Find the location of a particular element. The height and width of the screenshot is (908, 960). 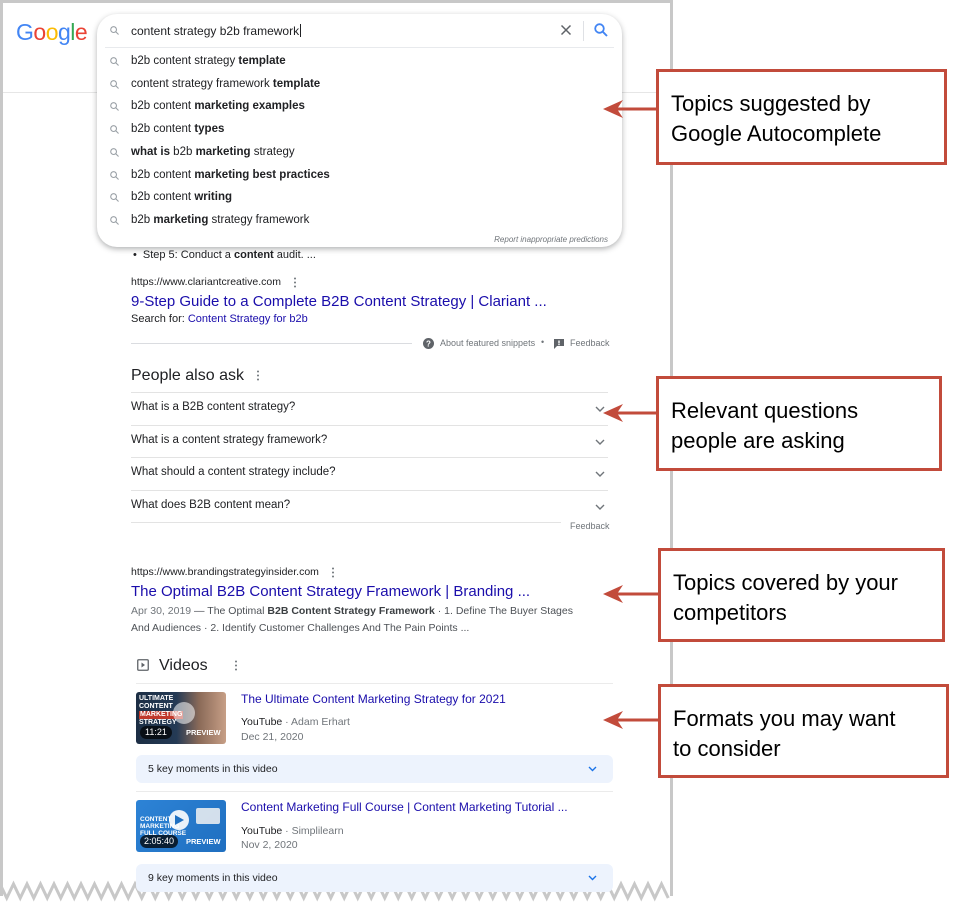

annotation-text: Topics suggested by Google Autocomplete is located at coordinates (776, 119).